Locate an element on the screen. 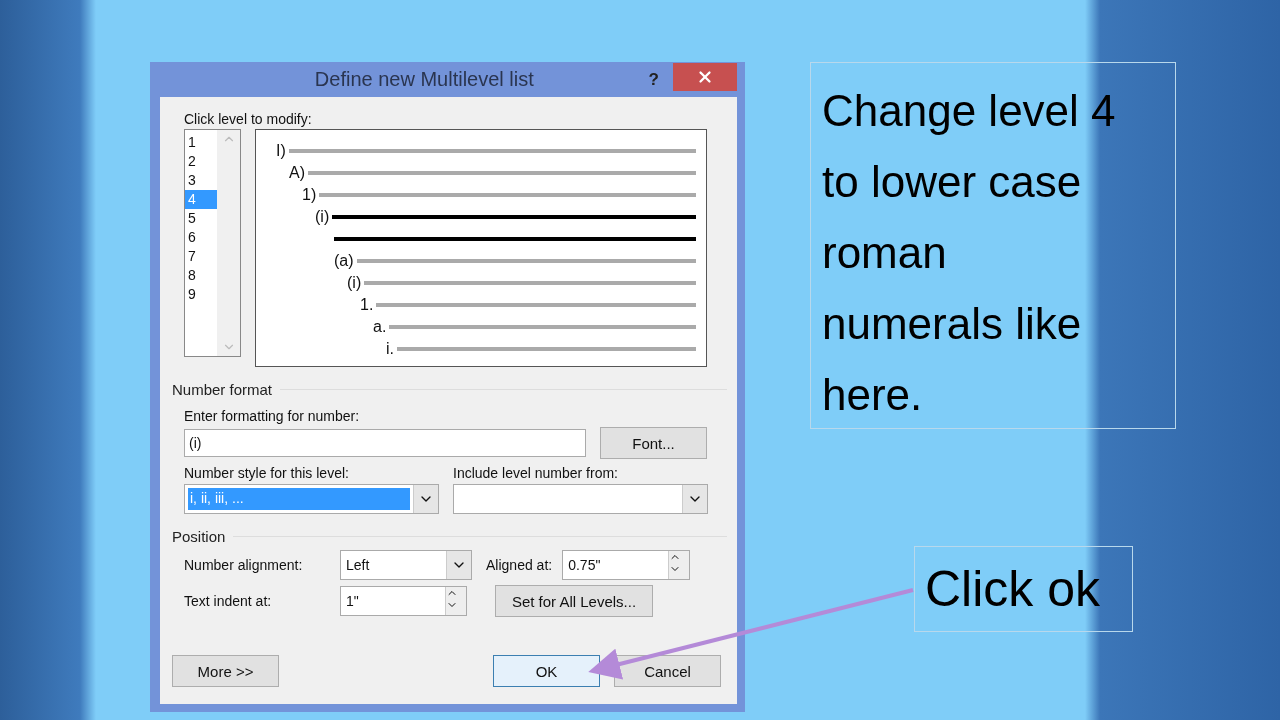  ok-button: OK is located at coordinates (546, 671).